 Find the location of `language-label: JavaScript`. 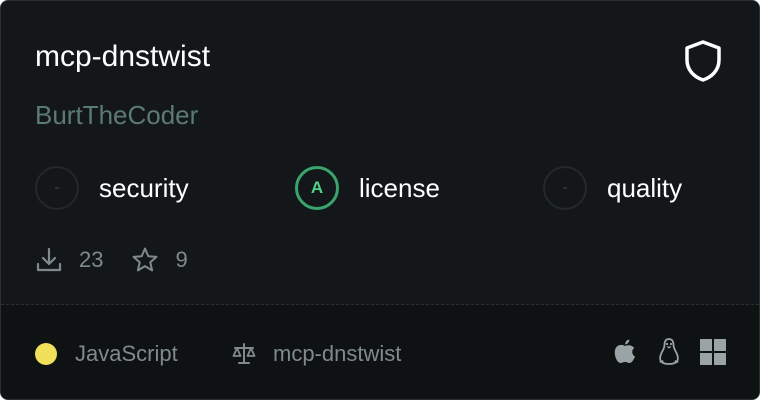

language-label: JavaScript is located at coordinates (126, 353).